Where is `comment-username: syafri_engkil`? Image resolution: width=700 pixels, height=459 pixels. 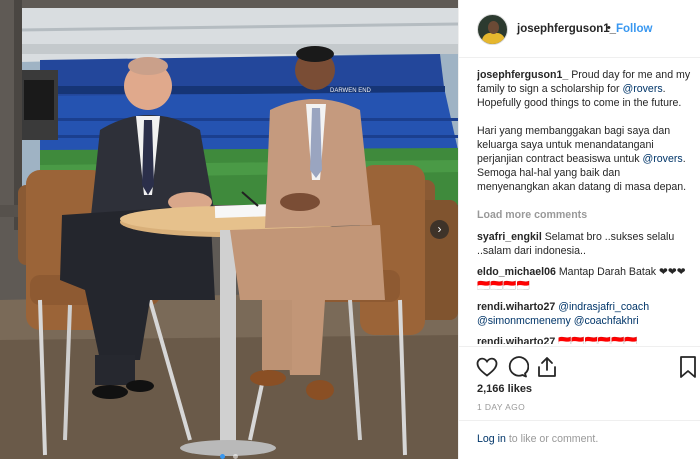
comment-username: syafri_engkil is located at coordinates (509, 237).